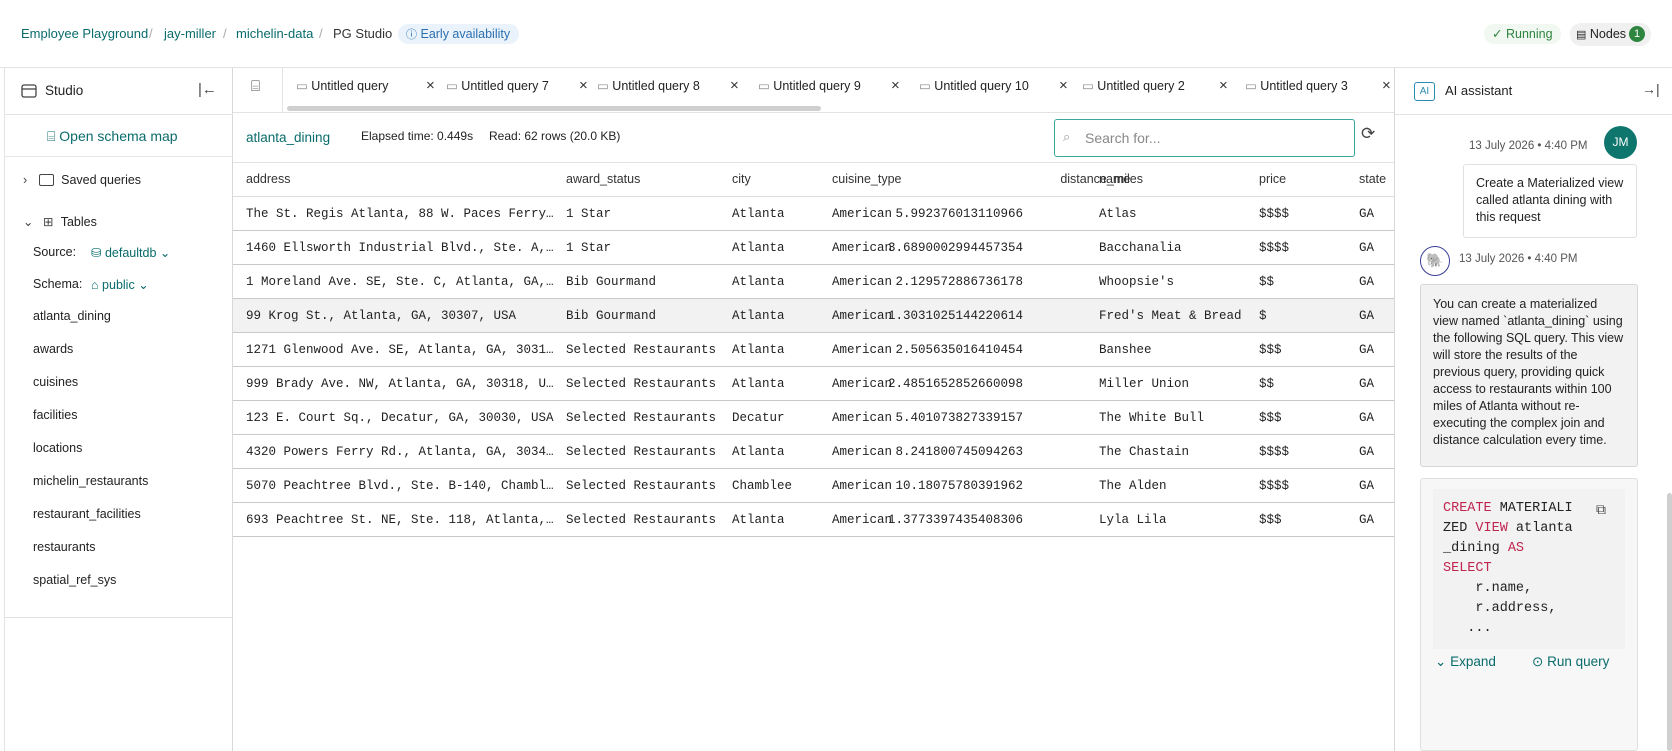 This screenshot has width=1672, height=751. I want to click on table-cell: The Alden, so click(1133, 486).